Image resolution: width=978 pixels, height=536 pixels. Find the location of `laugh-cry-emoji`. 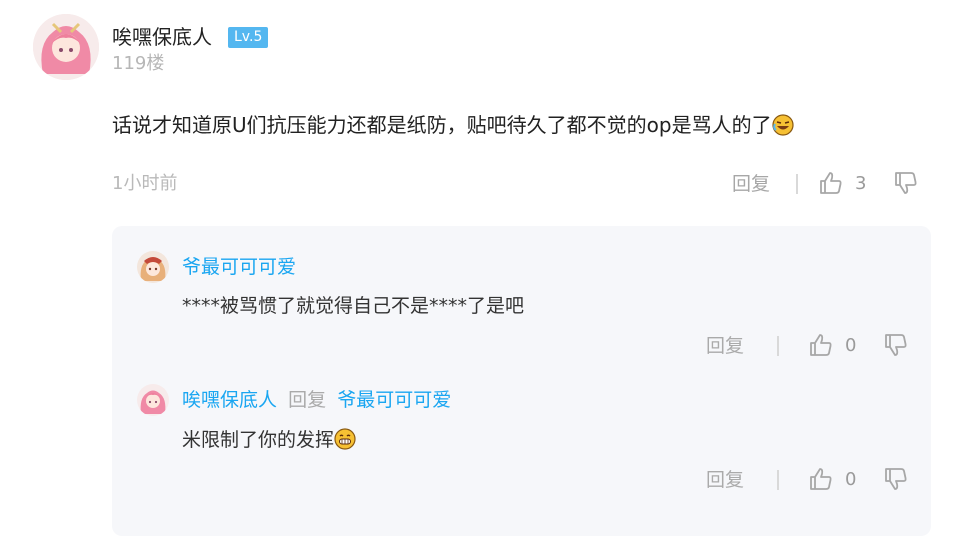

laugh-cry-emoji is located at coordinates (782, 125).